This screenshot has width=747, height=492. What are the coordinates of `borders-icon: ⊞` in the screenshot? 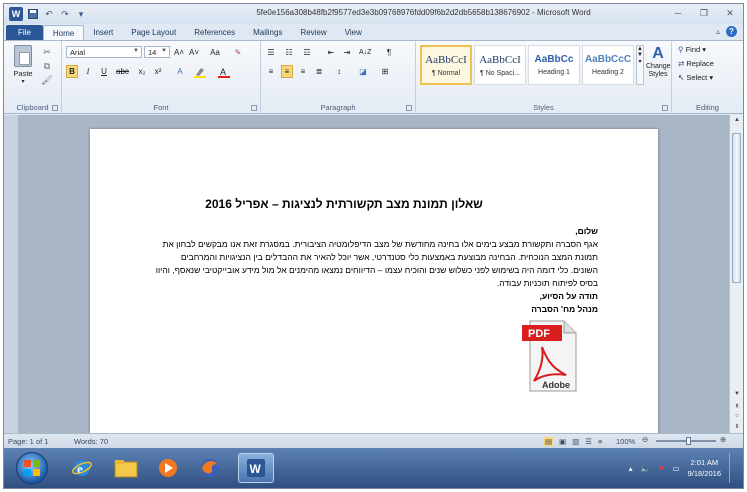 It's located at (385, 71).